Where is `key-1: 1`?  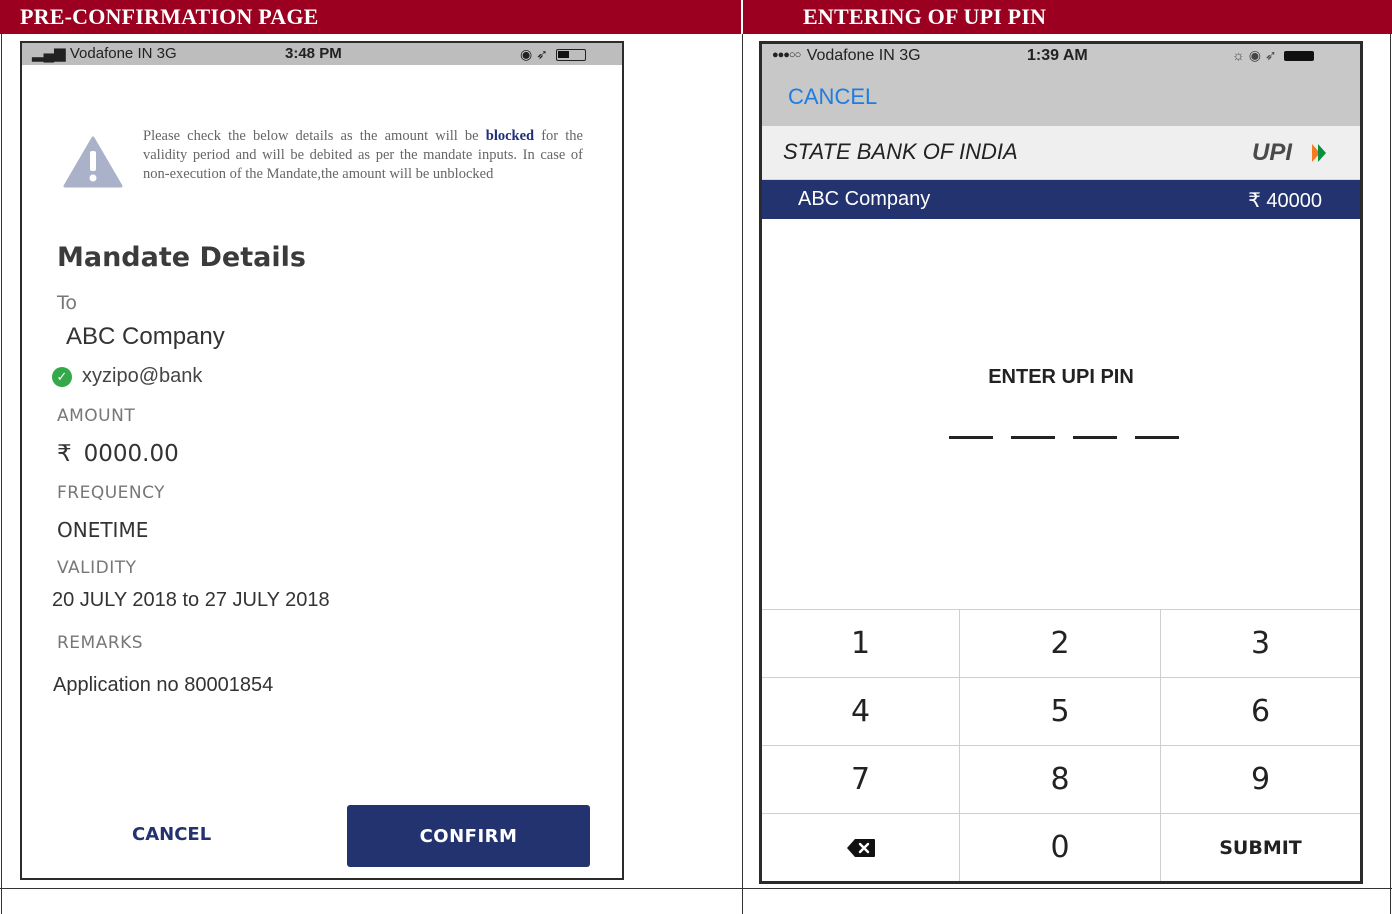 key-1: 1 is located at coordinates (861, 644).